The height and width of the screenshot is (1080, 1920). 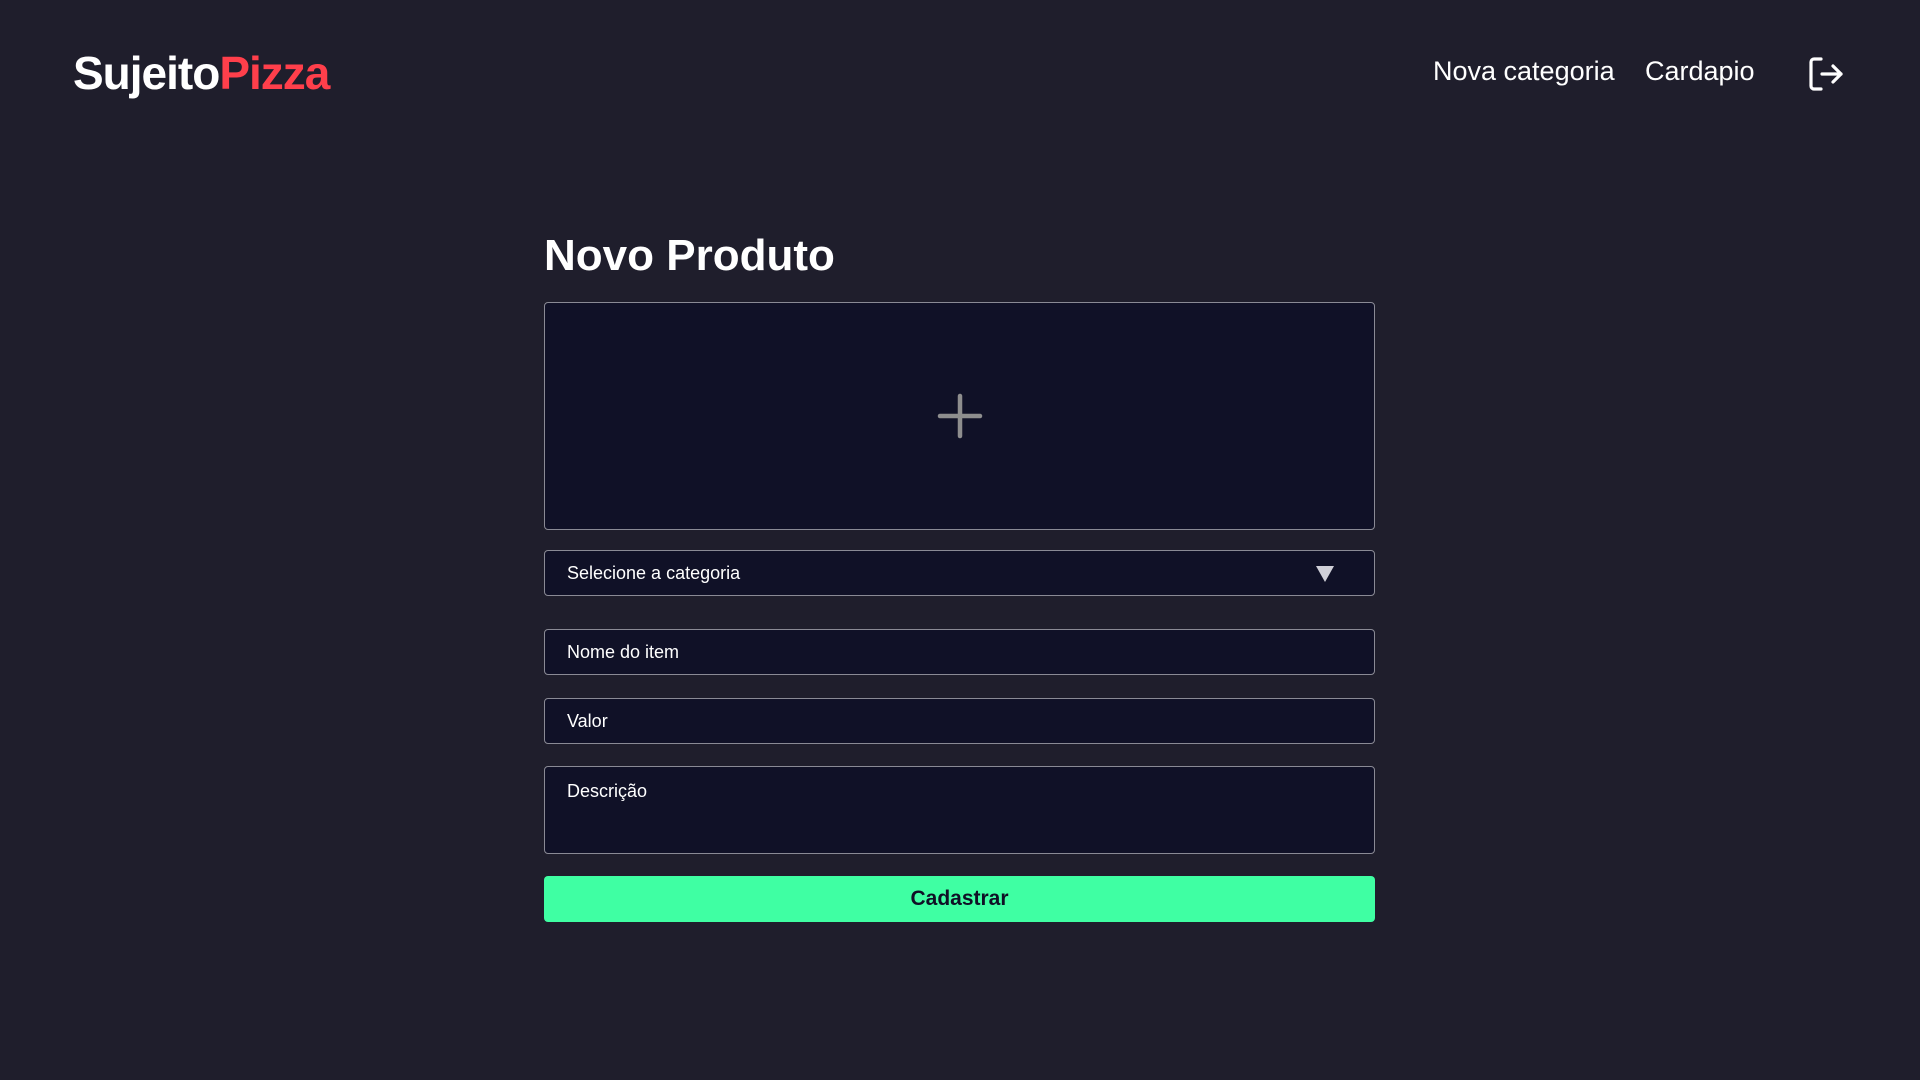 I want to click on description-textarea, so click(x=959, y=810).